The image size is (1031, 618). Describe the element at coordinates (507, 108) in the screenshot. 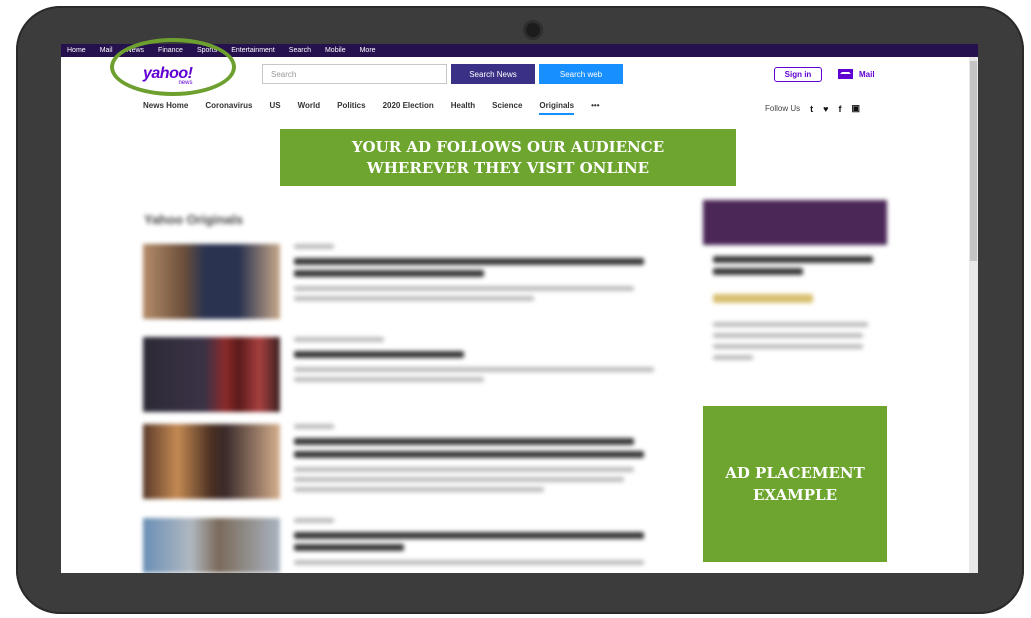

I see `subnav-science: Science` at that location.